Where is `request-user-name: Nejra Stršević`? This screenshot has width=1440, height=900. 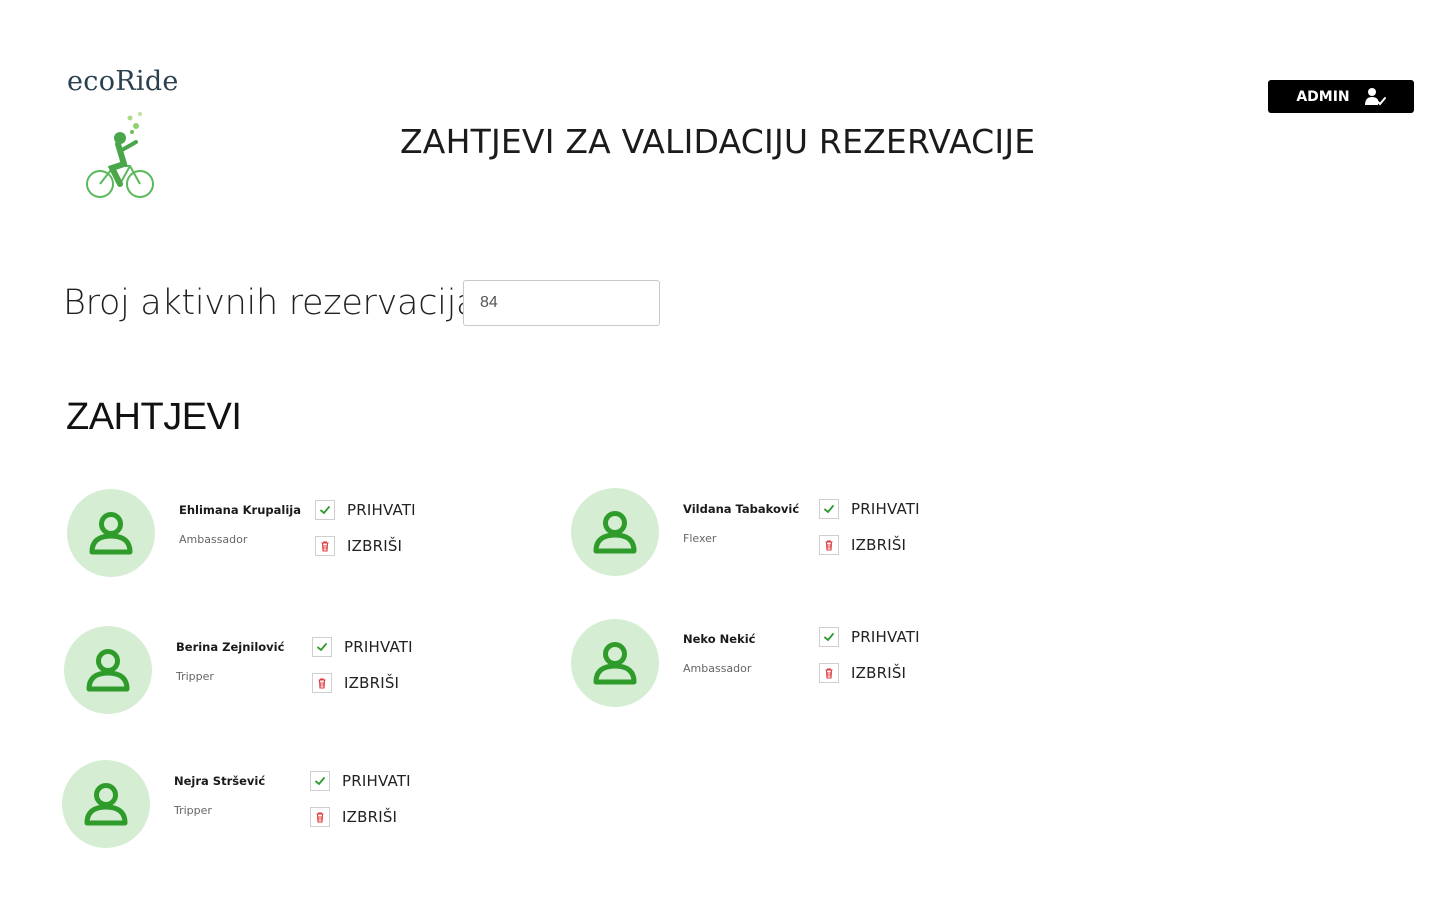 request-user-name: Nejra Stršević is located at coordinates (220, 781).